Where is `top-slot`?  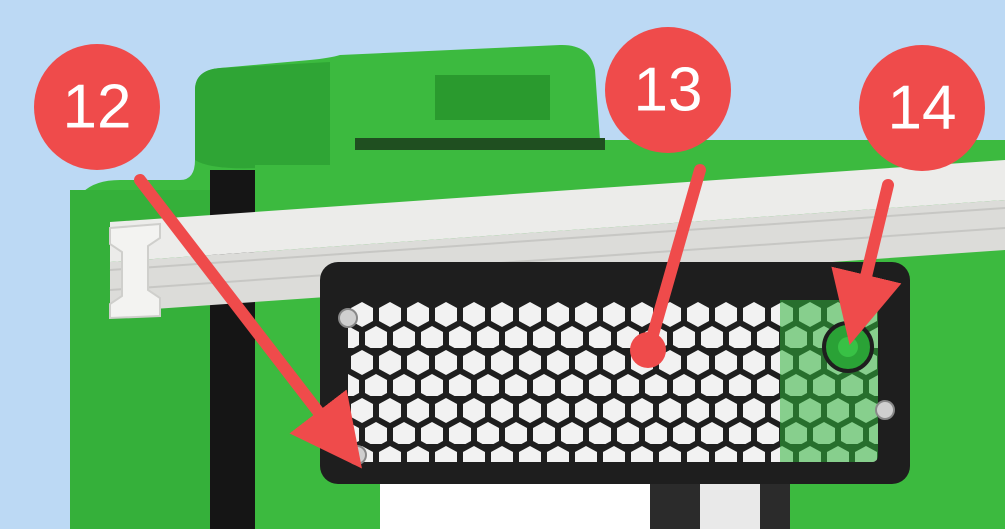
top-slot is located at coordinates (492, 97).